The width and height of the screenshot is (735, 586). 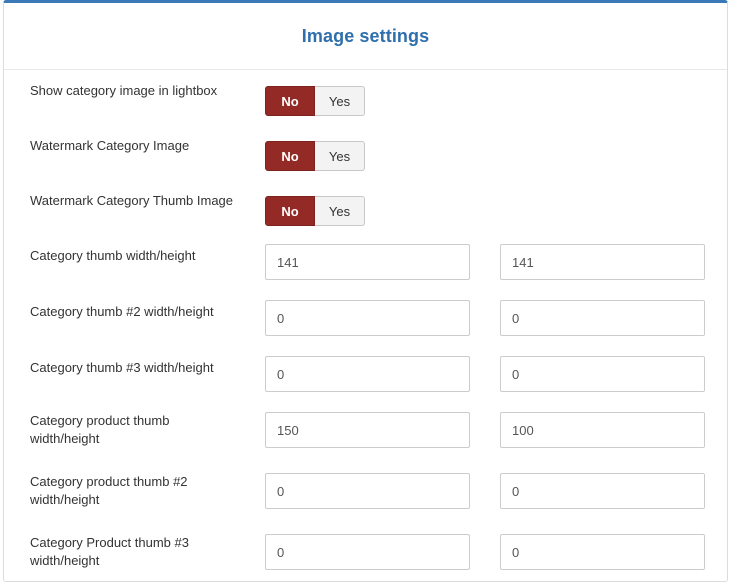 I want to click on watermark-thumb-toggle: No Yes, so click(x=315, y=211).